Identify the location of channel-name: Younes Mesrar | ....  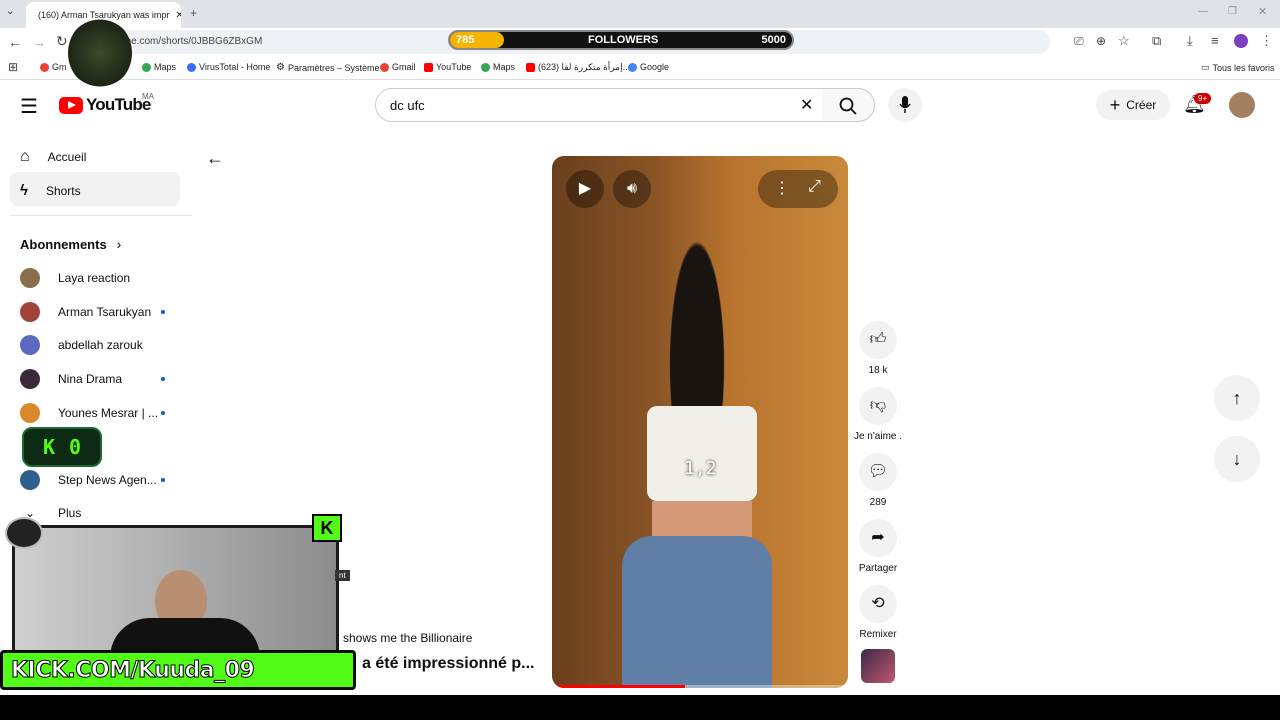
(108, 413).